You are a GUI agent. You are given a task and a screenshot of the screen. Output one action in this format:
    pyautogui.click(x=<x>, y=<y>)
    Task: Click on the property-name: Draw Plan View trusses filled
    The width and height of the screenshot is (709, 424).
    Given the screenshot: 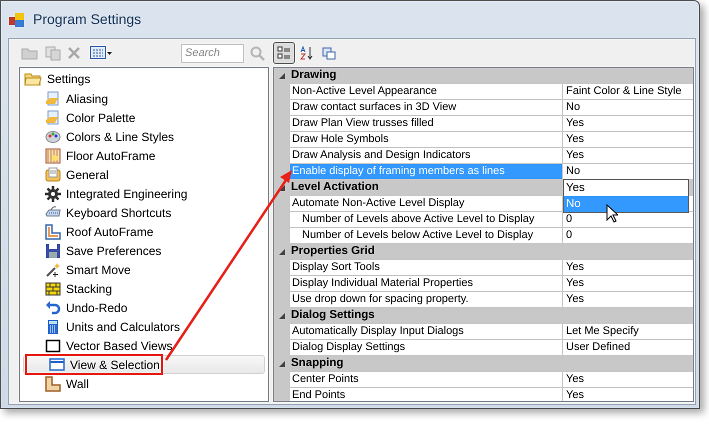 What is the action you would take?
    pyautogui.click(x=426, y=124)
    